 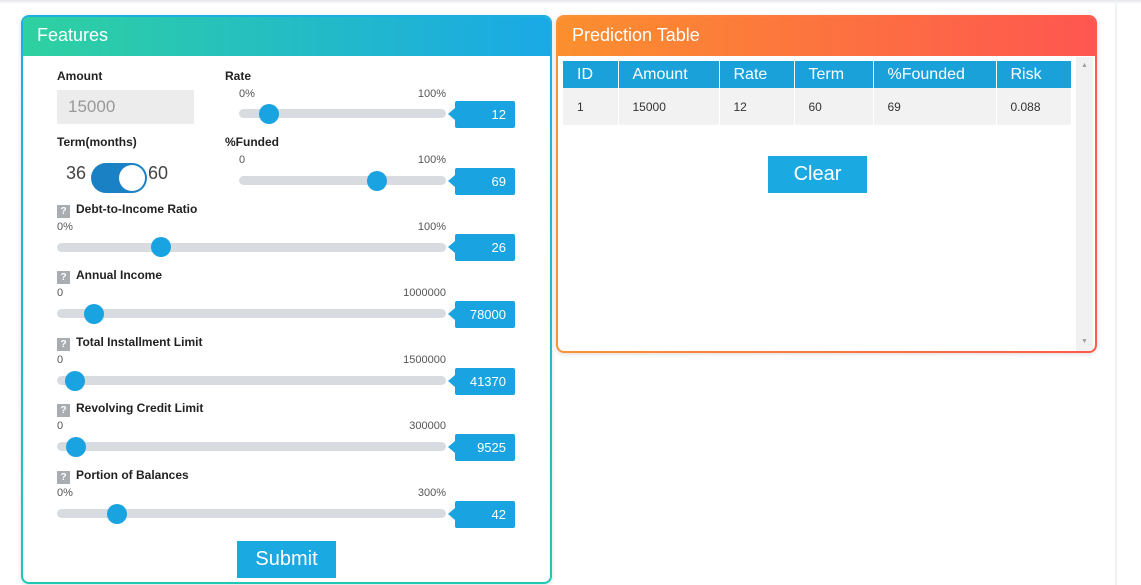 I want to click on cell-risk: 0.088, so click(x=1034, y=106).